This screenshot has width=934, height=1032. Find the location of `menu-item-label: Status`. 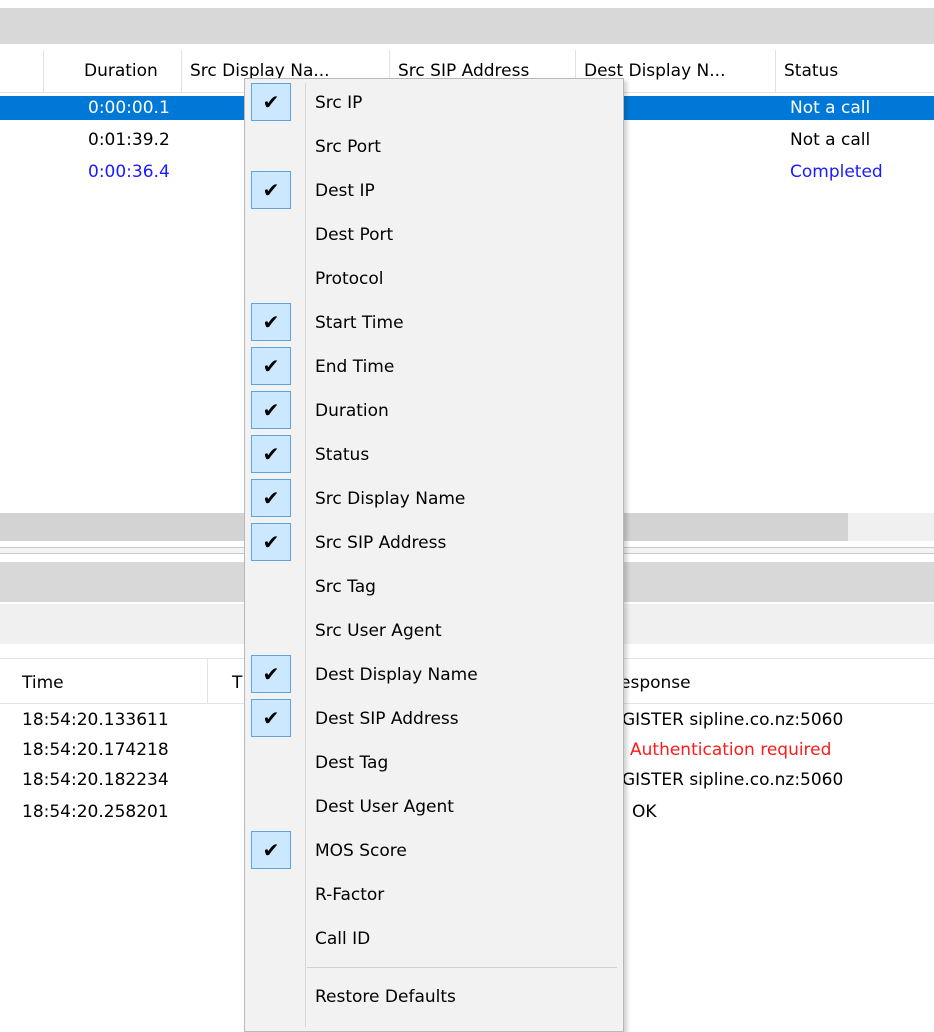

menu-item-label: Status is located at coordinates (342, 455).